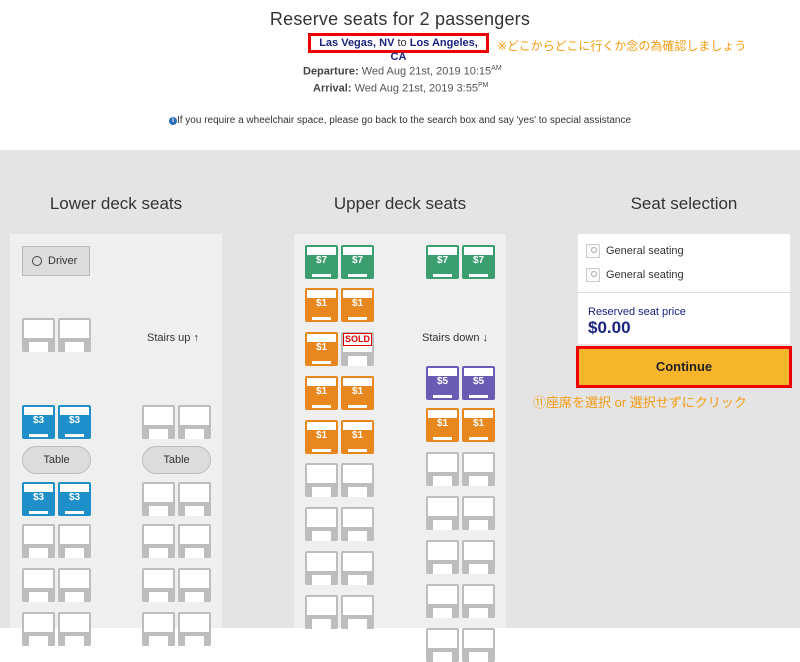 This screenshot has height=662, width=800. What do you see at coordinates (400, 203) in the screenshot?
I see `upper-deck-title: Upper deck seats` at bounding box center [400, 203].